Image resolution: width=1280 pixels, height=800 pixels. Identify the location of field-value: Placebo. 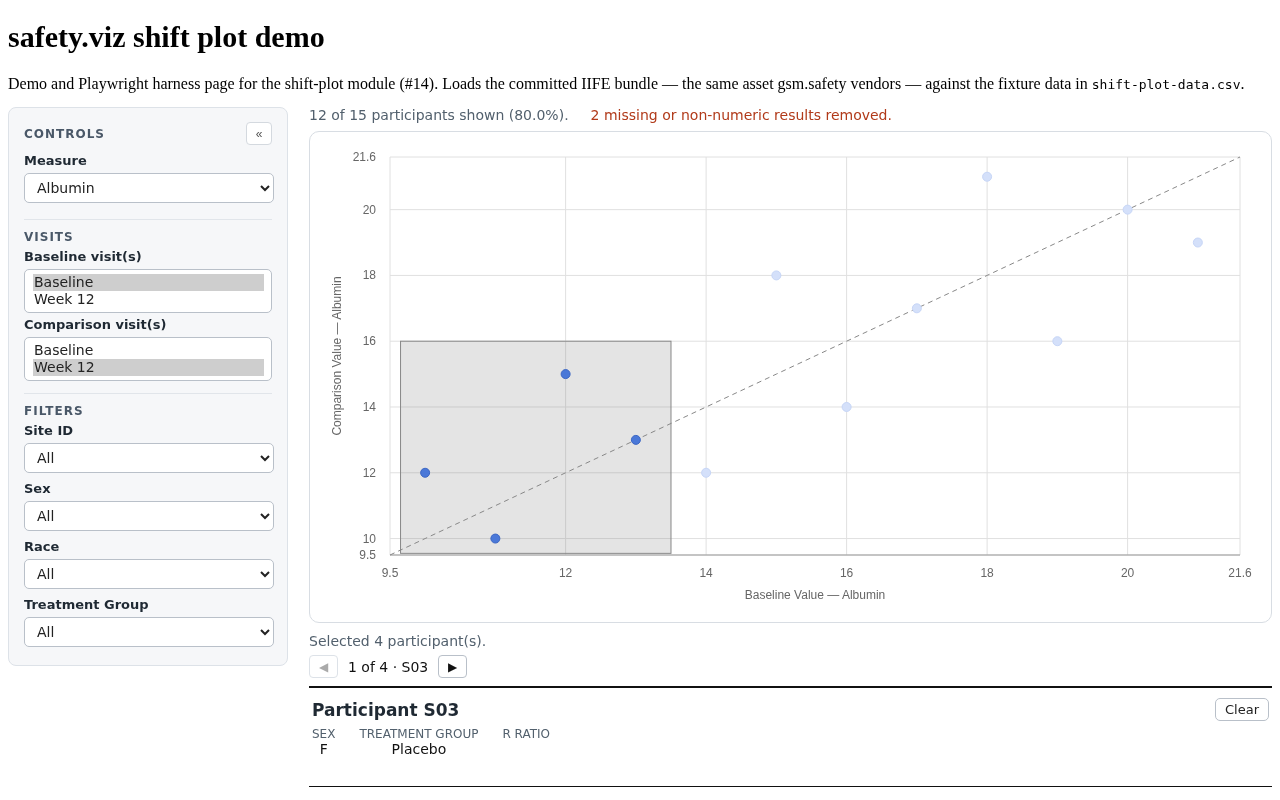
(419, 749).